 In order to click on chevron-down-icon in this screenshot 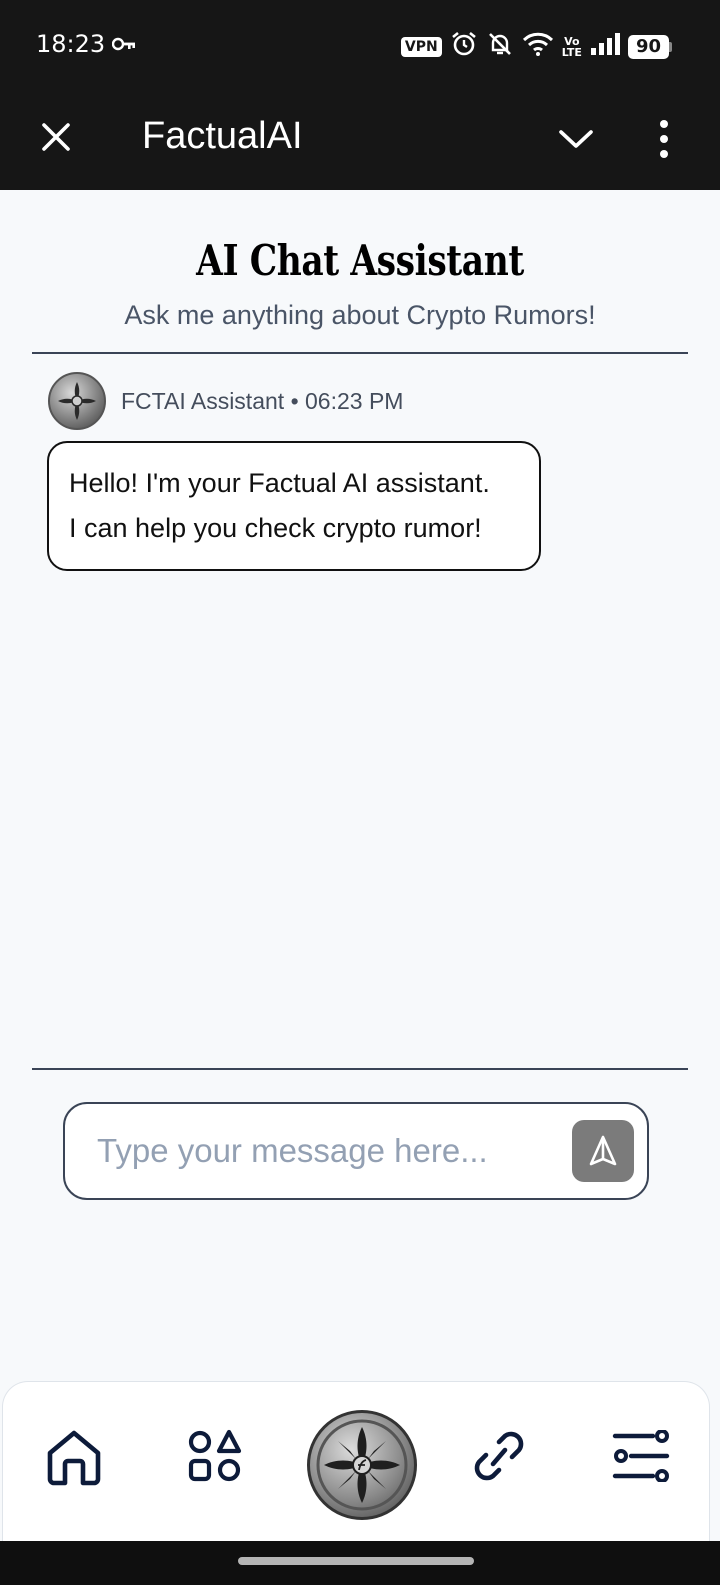, I will do `click(576, 140)`.